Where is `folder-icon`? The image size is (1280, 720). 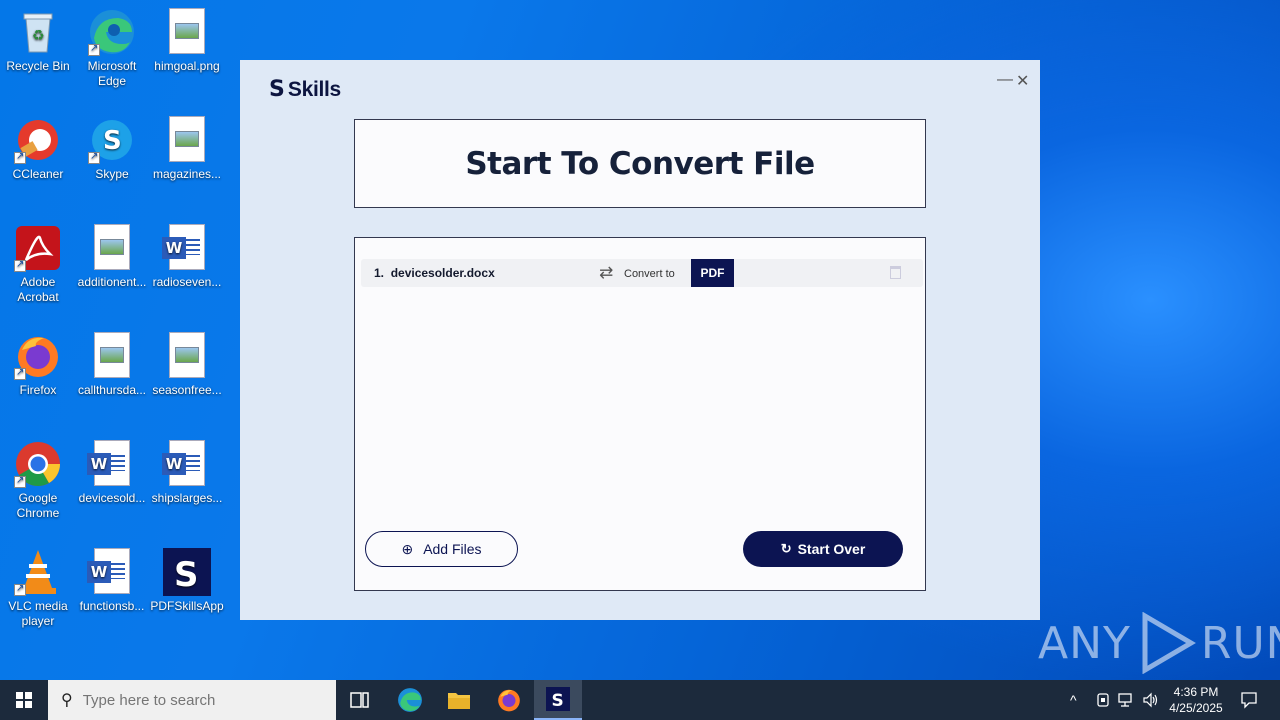 folder-icon is located at coordinates (459, 701).